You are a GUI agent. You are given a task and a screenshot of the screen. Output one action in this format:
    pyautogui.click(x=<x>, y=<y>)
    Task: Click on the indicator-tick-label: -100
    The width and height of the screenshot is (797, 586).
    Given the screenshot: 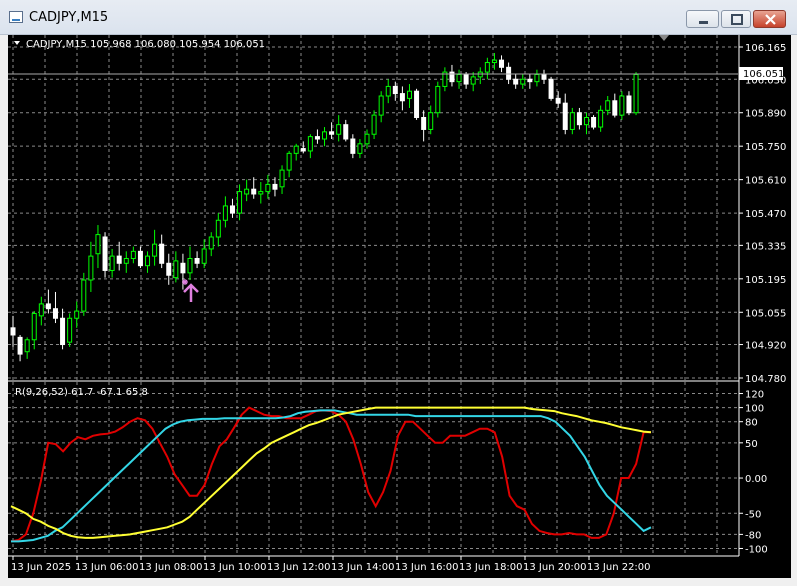 What is the action you would take?
    pyautogui.click(x=756, y=549)
    